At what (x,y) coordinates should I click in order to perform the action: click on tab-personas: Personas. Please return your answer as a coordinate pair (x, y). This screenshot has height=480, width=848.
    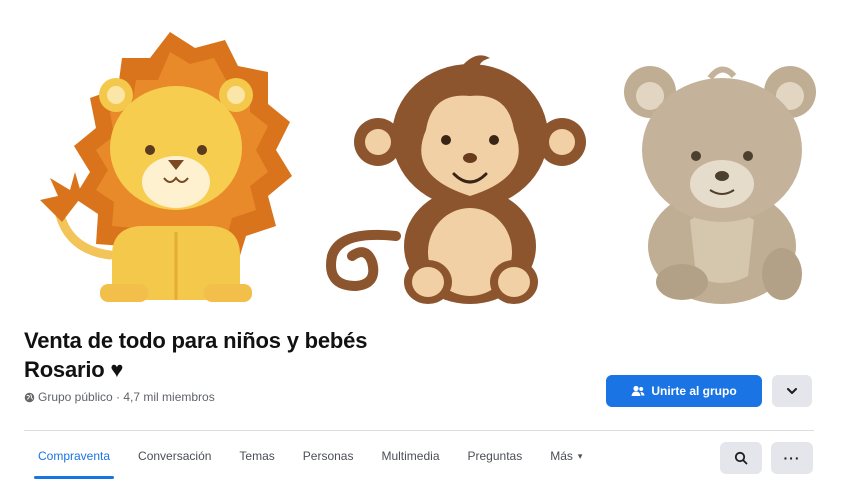
    Looking at the image, I should click on (328, 456).